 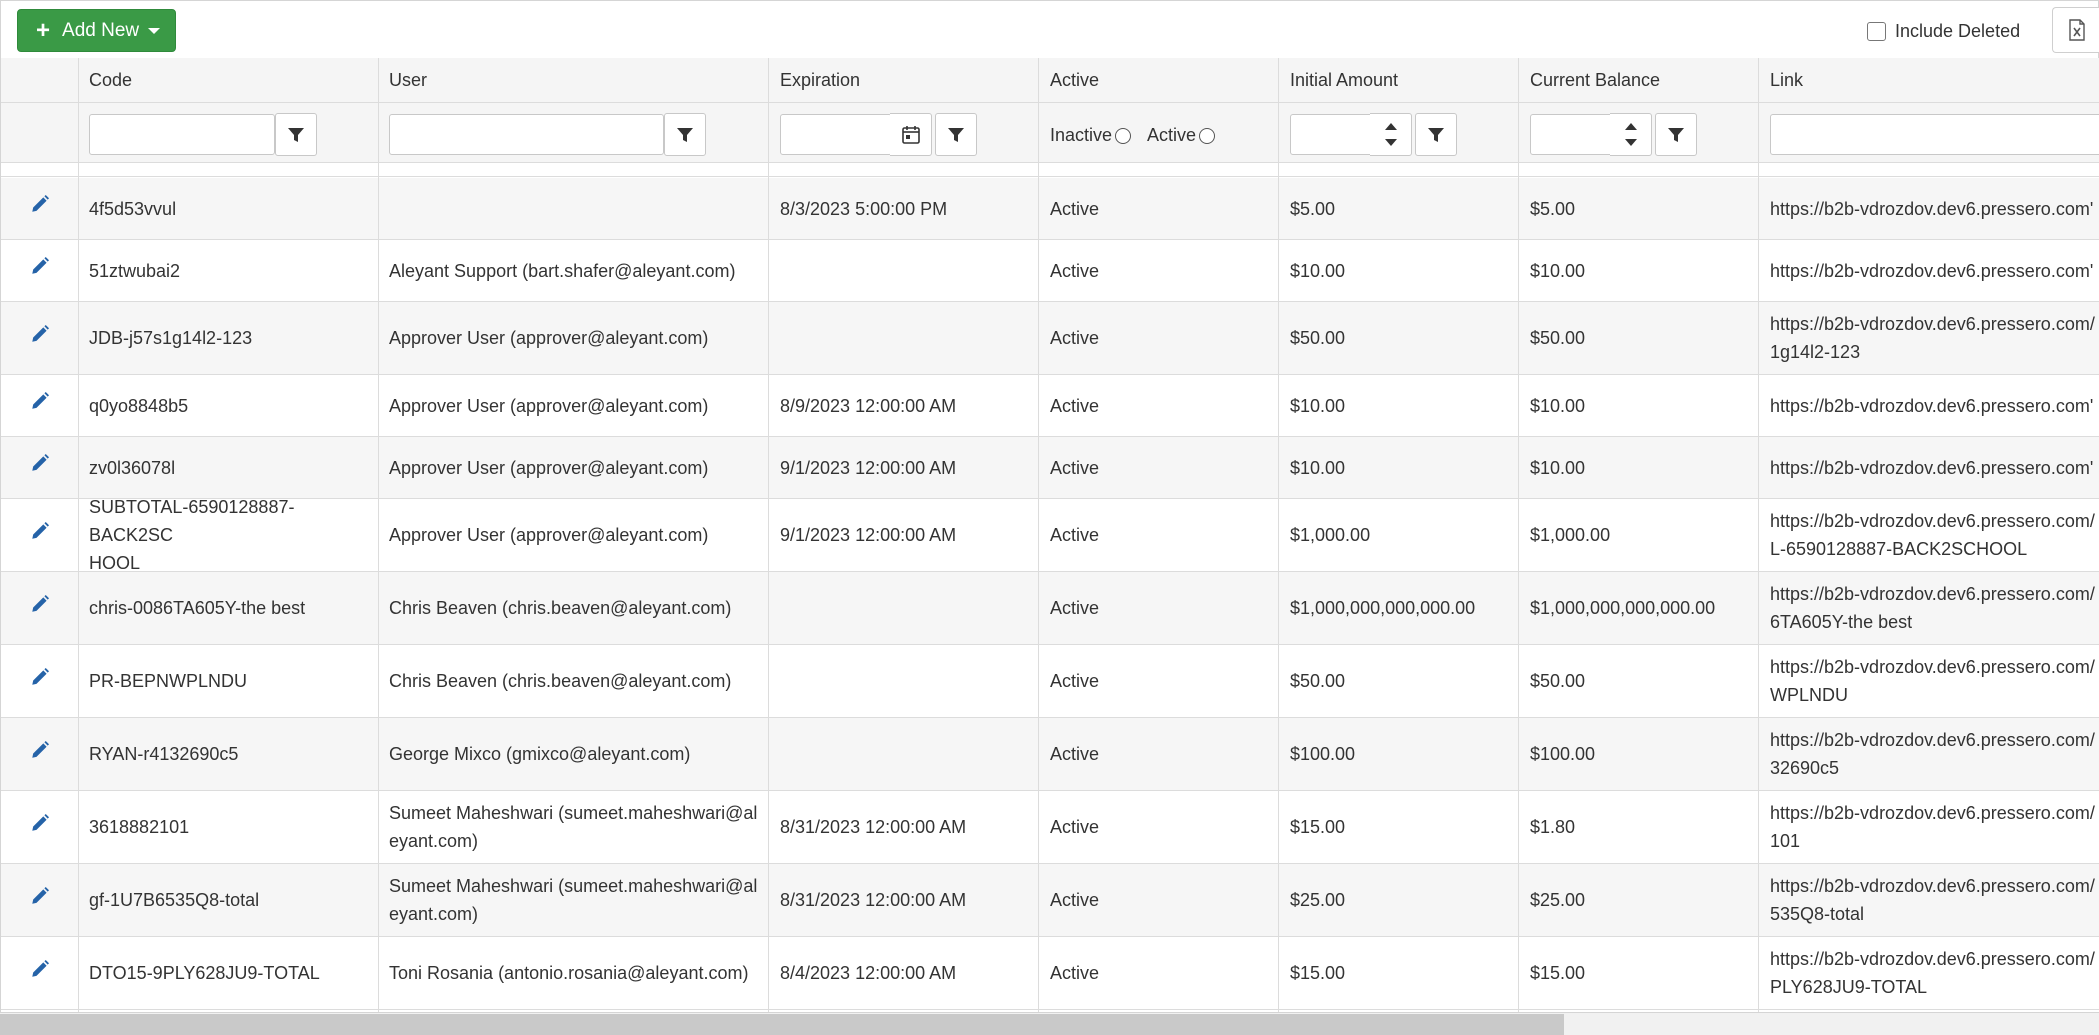 I want to click on cell-expiration: 8/3/2023 5:00:00 PM, so click(x=864, y=208).